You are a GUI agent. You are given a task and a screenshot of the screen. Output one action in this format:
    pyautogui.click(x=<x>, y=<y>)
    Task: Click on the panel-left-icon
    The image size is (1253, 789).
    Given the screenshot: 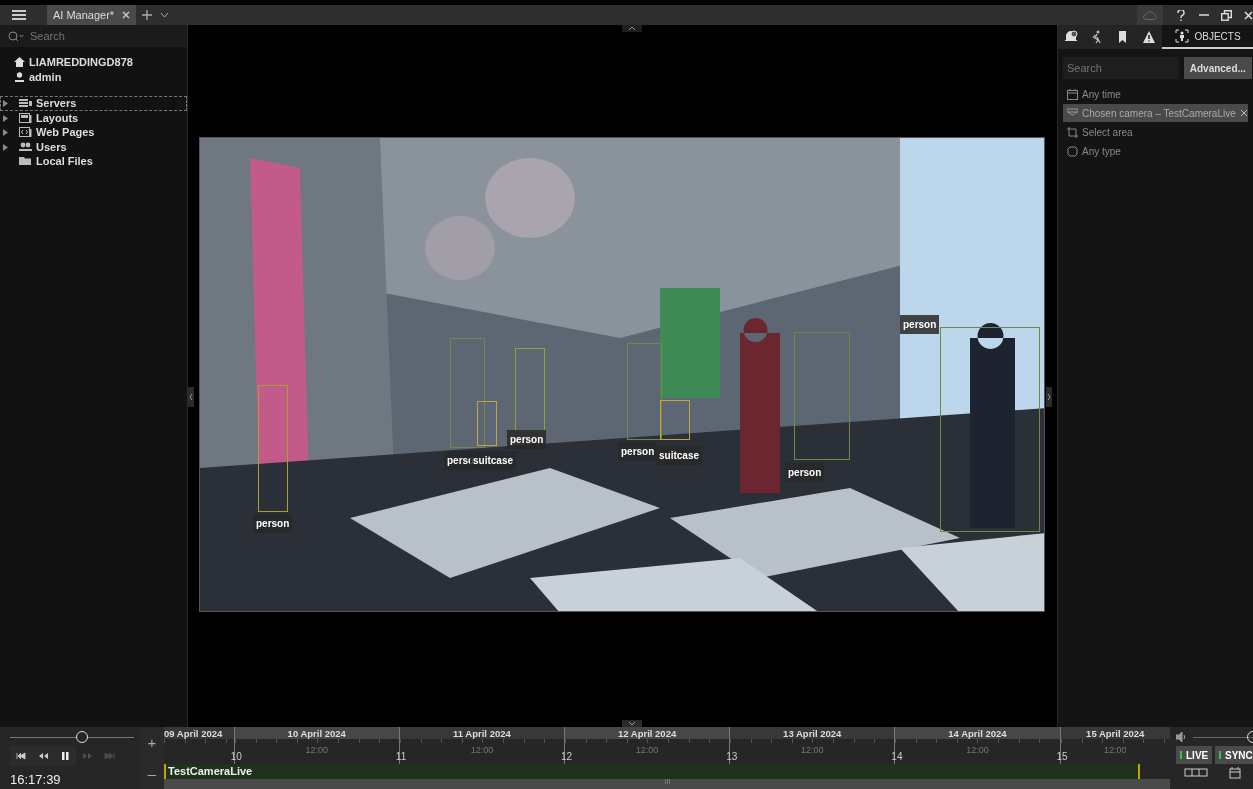 What is the action you would take?
    pyautogui.click(x=191, y=397)
    